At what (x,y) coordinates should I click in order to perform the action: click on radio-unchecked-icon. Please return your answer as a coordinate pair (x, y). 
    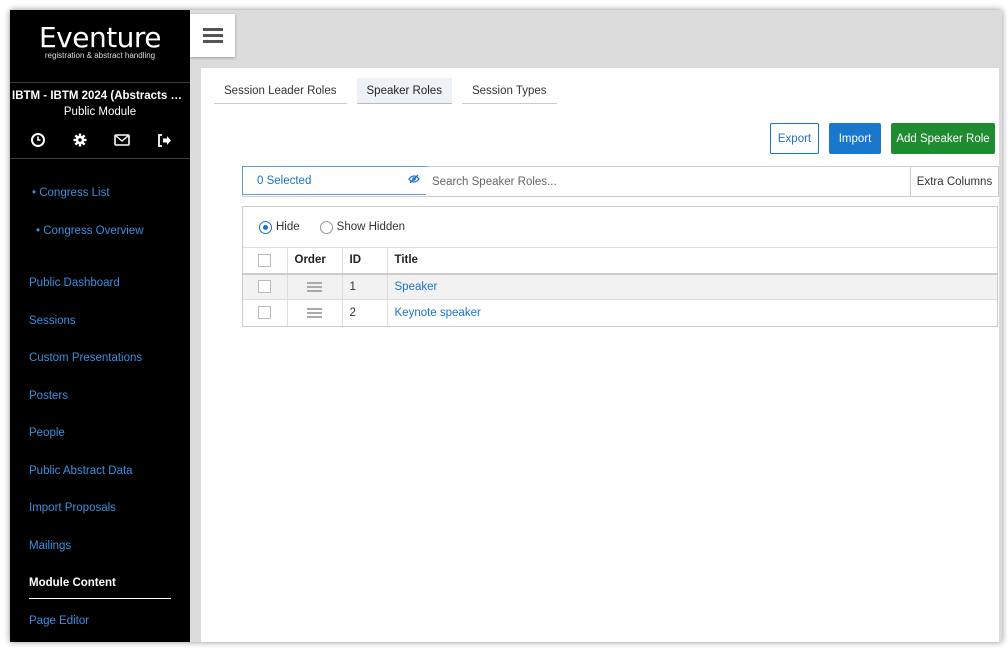
    Looking at the image, I should click on (326, 227).